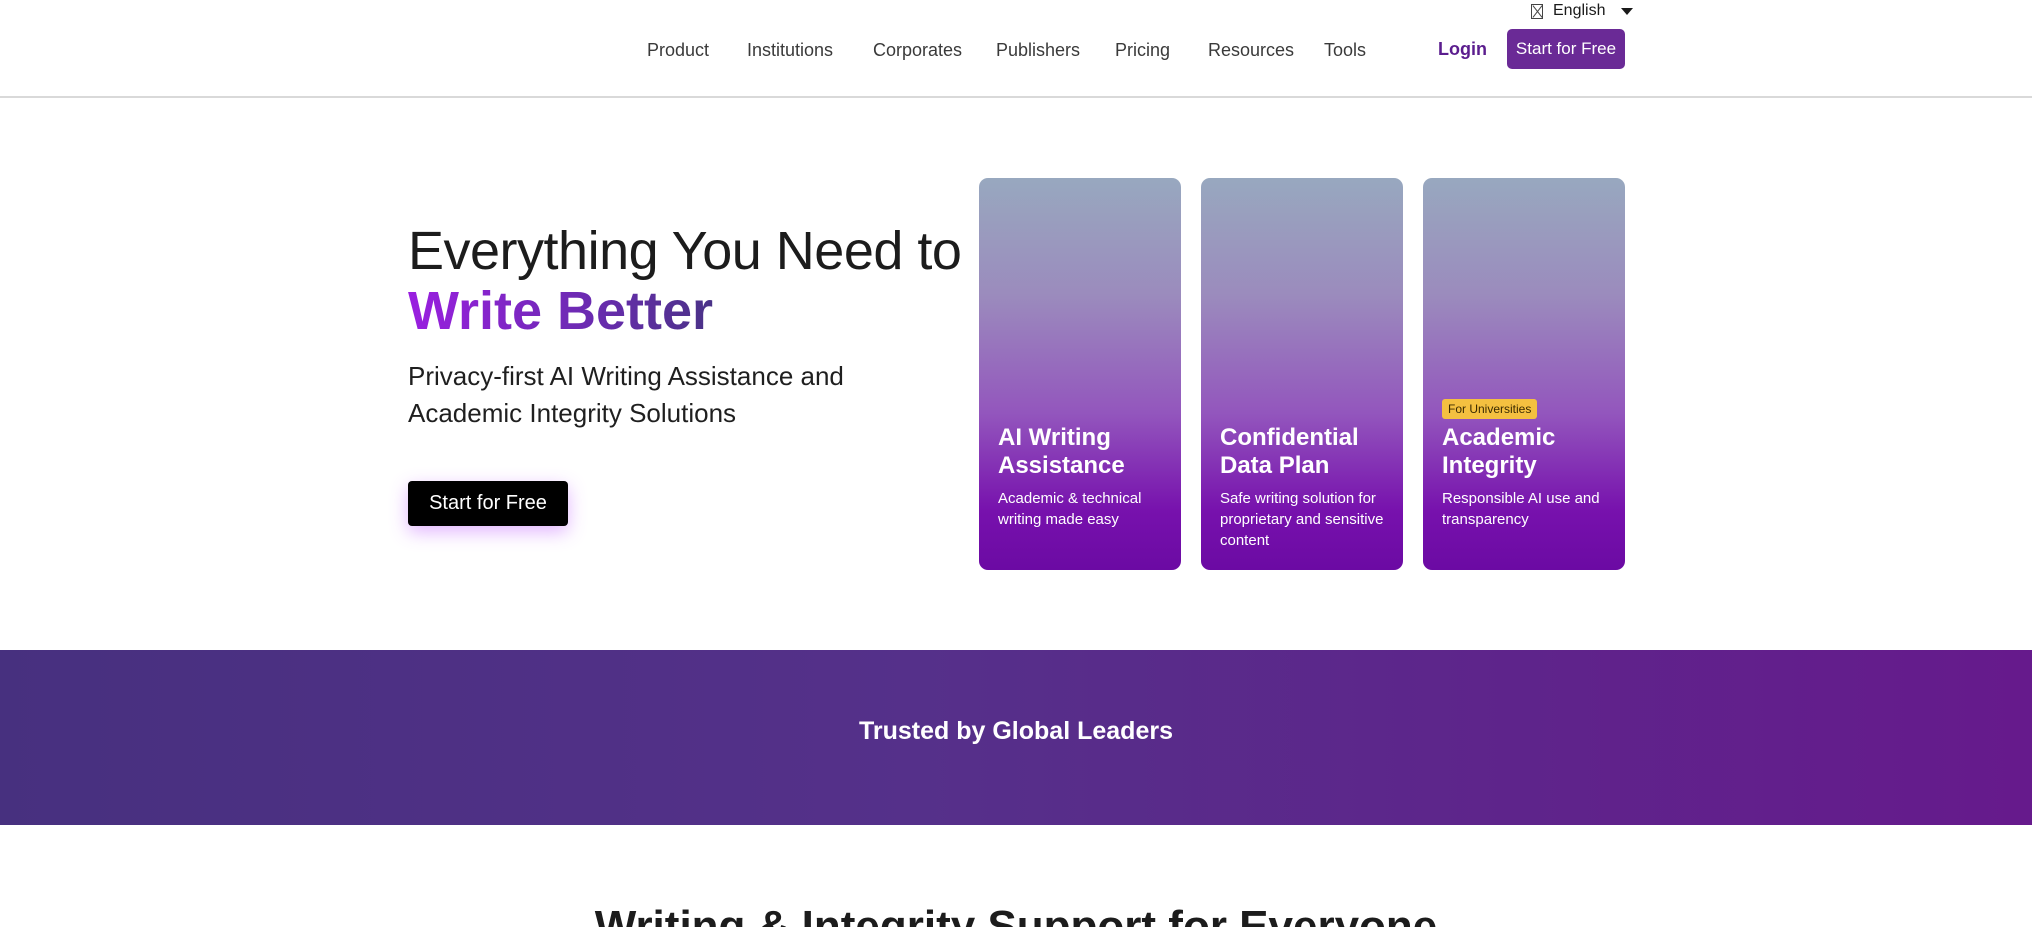  I want to click on language-label: English, so click(1579, 10).